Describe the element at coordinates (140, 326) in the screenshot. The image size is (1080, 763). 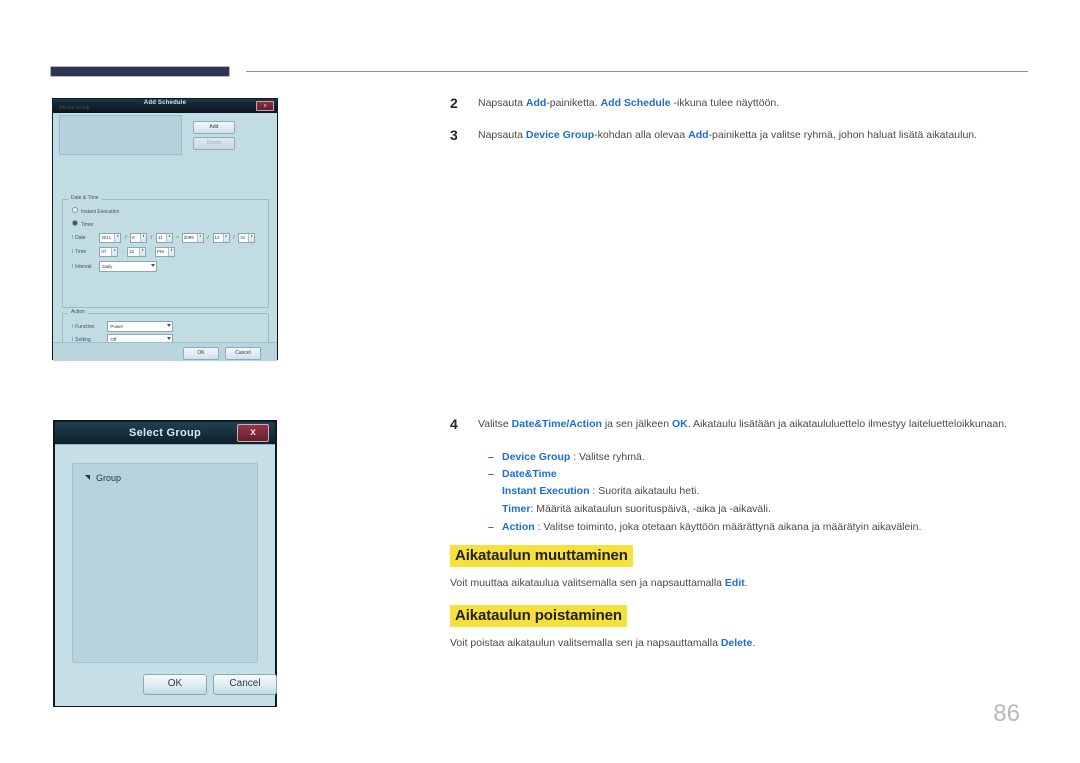
I see `function-dropdown: Power` at that location.